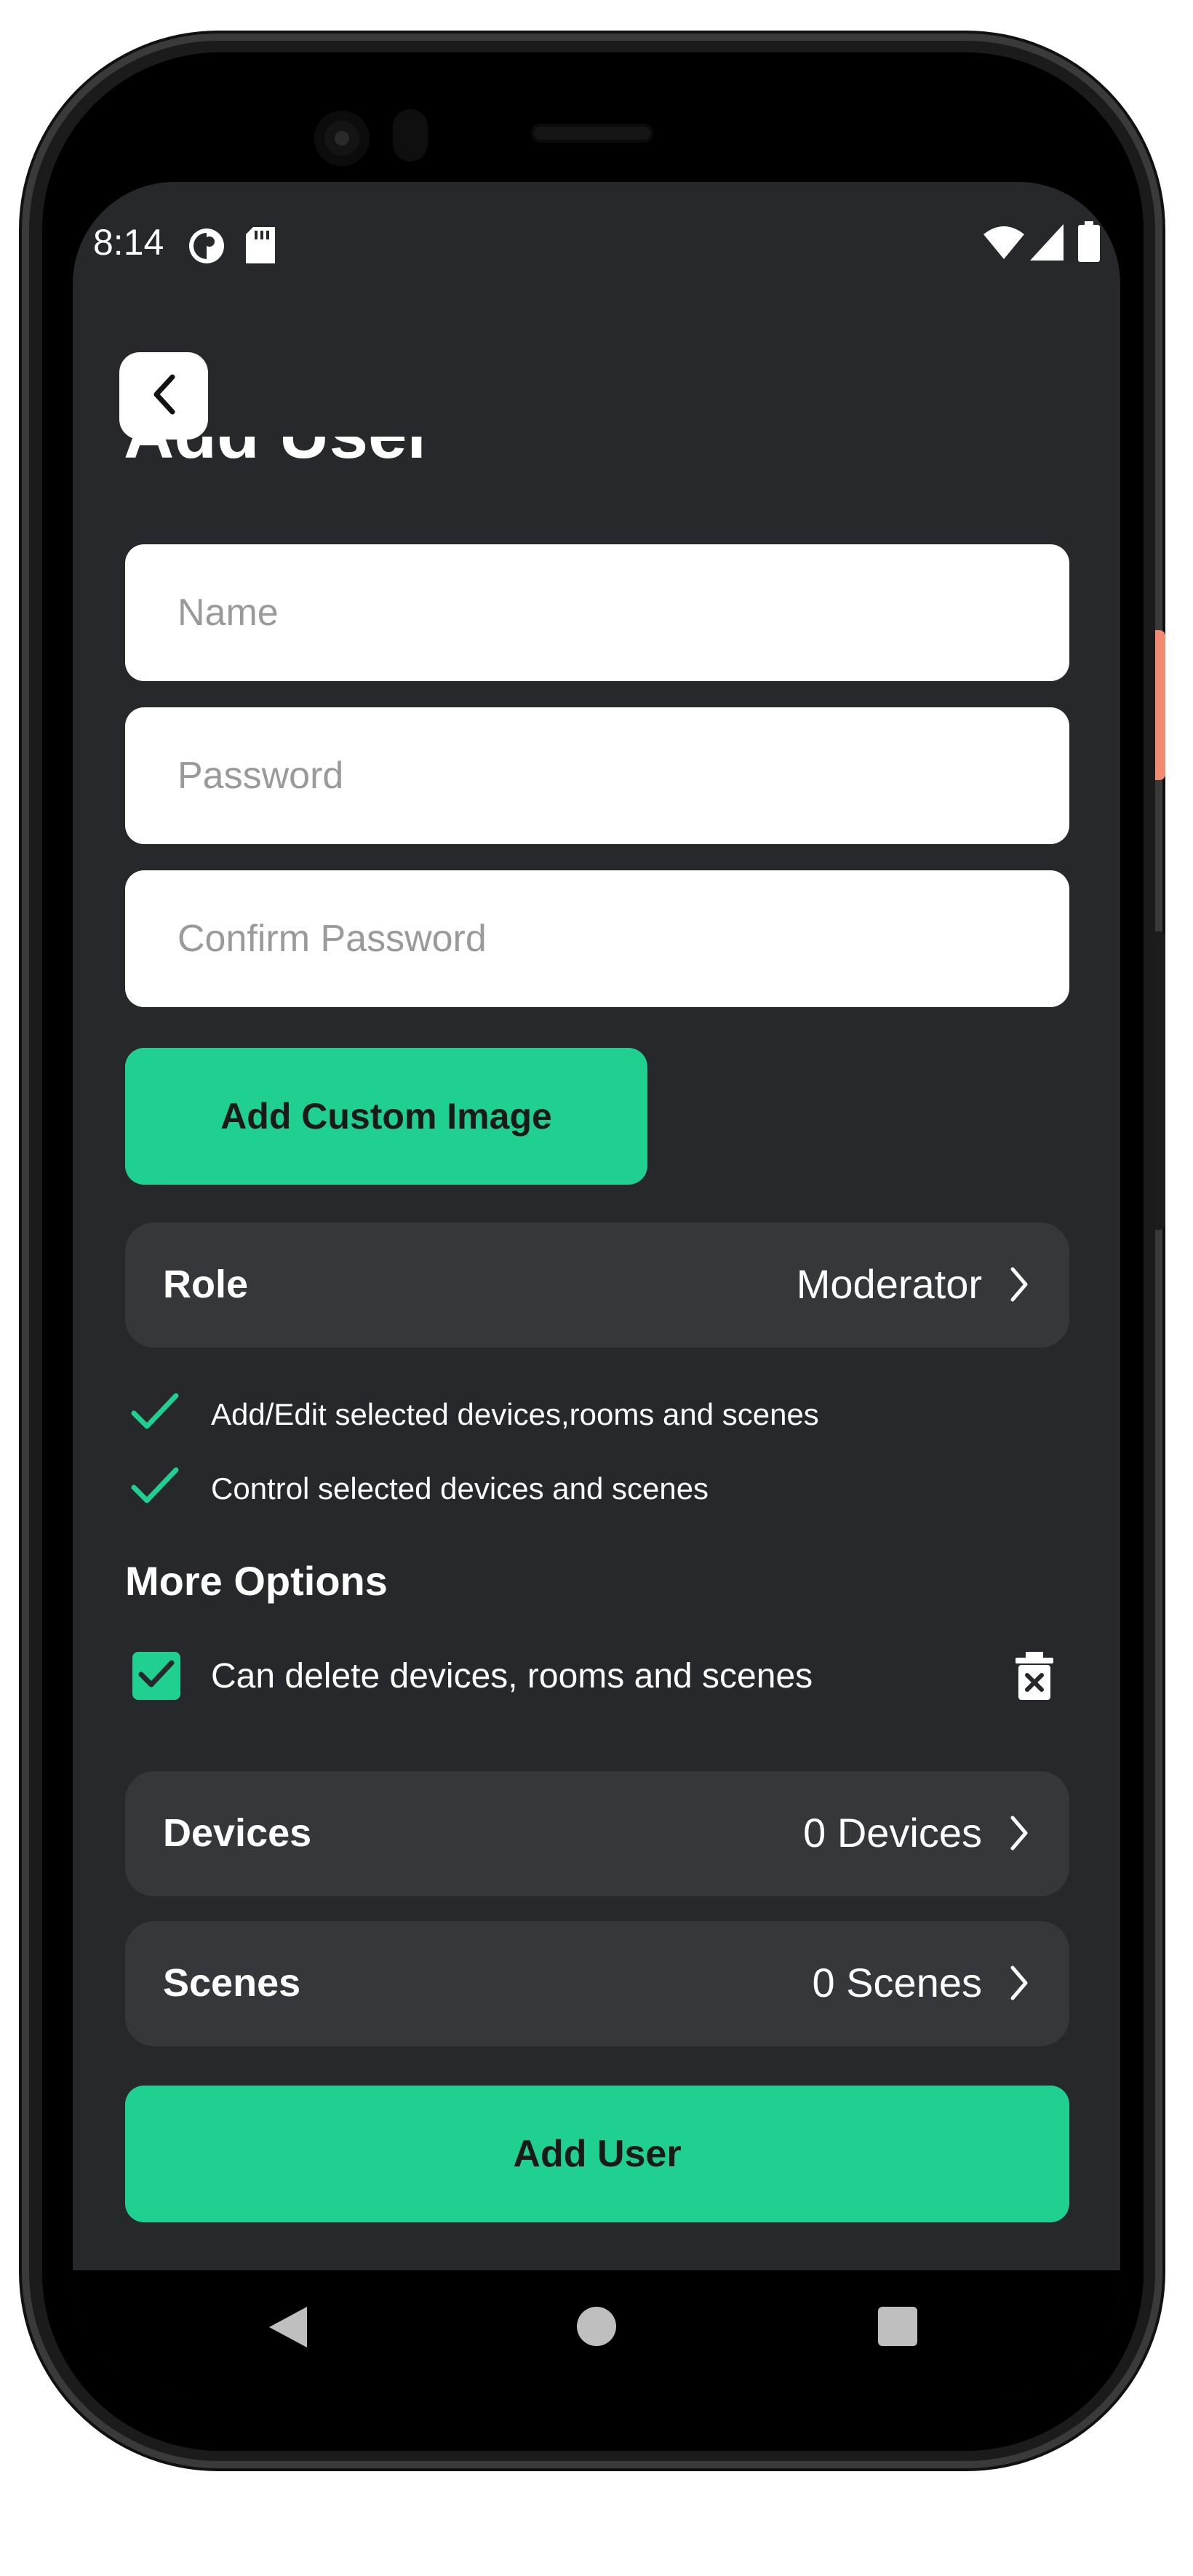 The image size is (1193, 2576). What do you see at coordinates (596, 244) in the screenshot?
I see `status-bar: 8:14` at bounding box center [596, 244].